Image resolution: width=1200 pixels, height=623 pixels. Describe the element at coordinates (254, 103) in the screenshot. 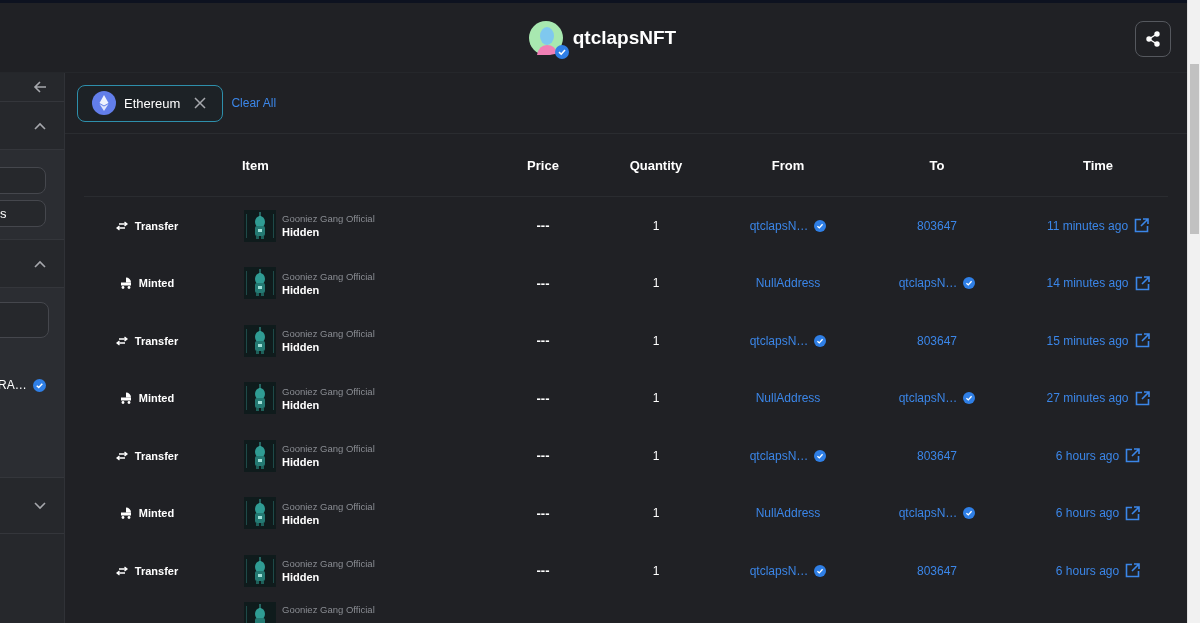

I see `clear-all-link: Clear All` at that location.